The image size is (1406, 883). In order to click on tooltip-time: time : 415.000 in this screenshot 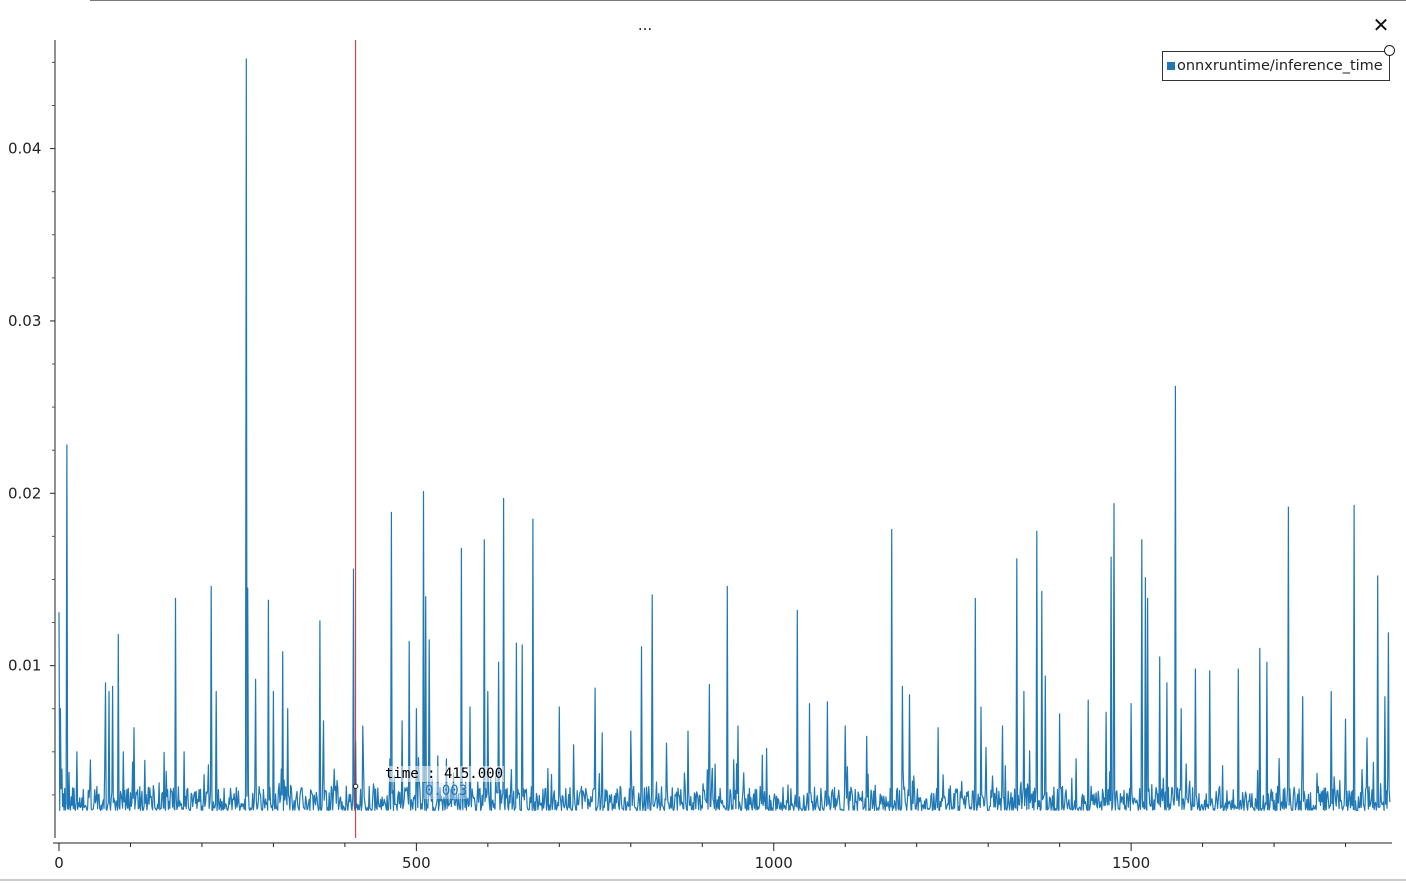, I will do `click(444, 774)`.